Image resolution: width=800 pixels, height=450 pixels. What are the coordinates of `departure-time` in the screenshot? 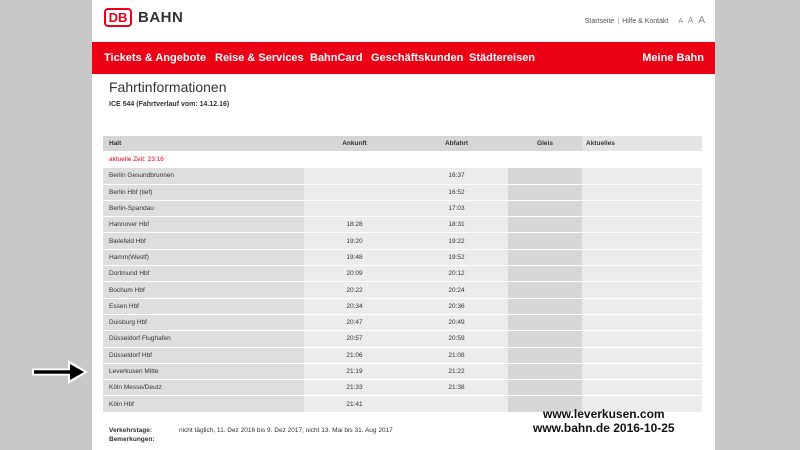 It's located at (456, 404).